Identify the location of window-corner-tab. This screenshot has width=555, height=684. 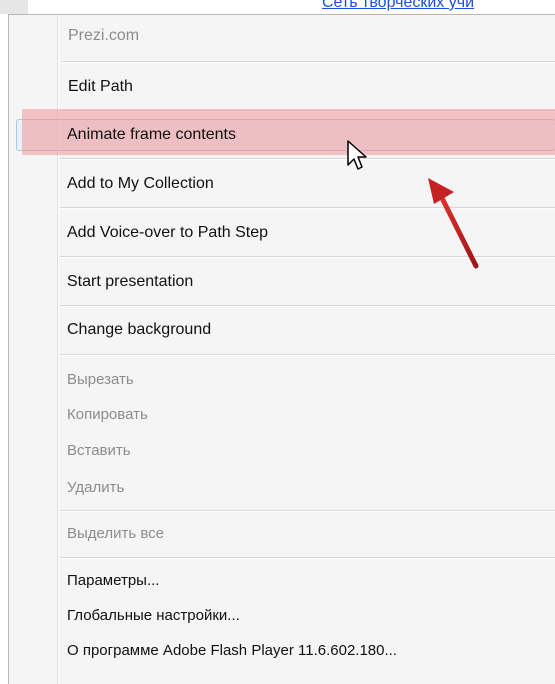
(14, 7).